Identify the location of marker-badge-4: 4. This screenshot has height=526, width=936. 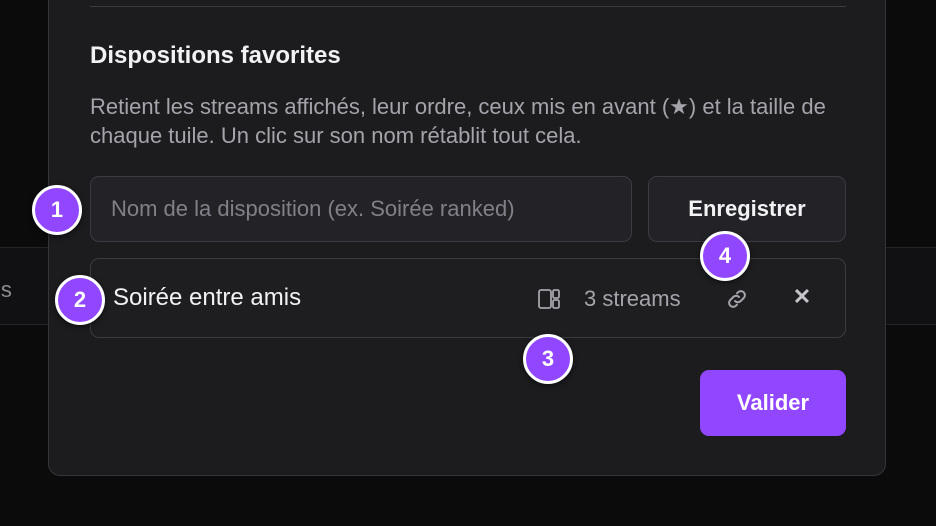
(725, 256).